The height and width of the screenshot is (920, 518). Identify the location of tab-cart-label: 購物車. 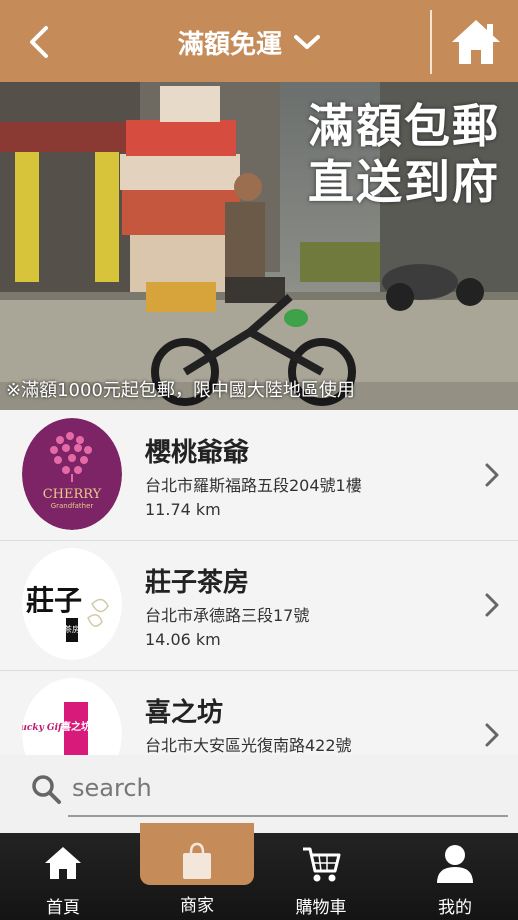
(321, 908).